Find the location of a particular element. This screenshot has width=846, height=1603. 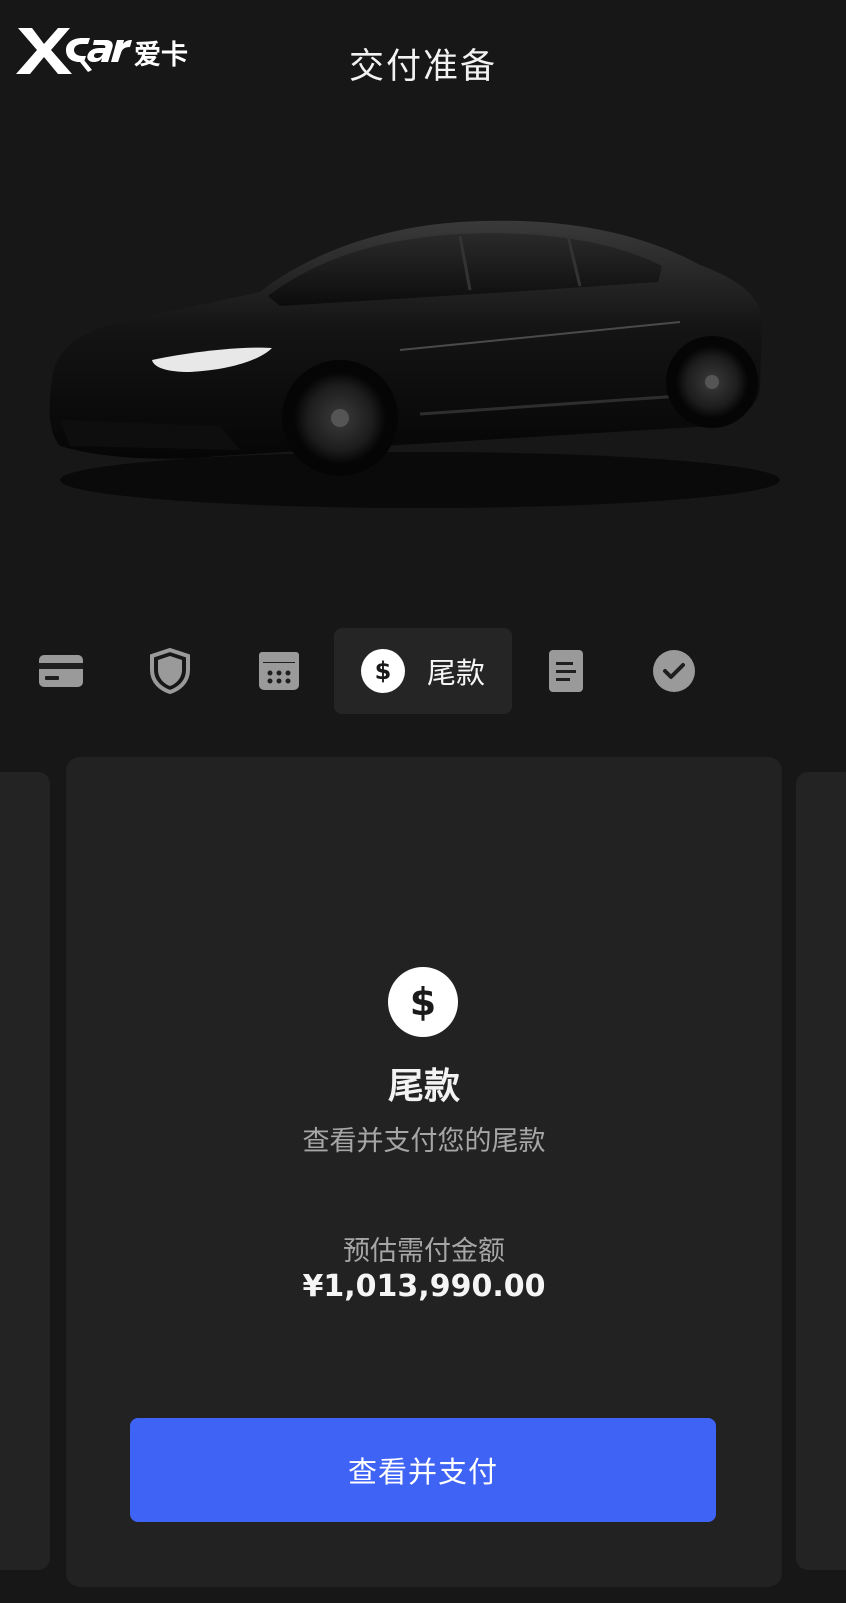

view-and-pay-button: 查看并支付 is located at coordinates (423, 1470).